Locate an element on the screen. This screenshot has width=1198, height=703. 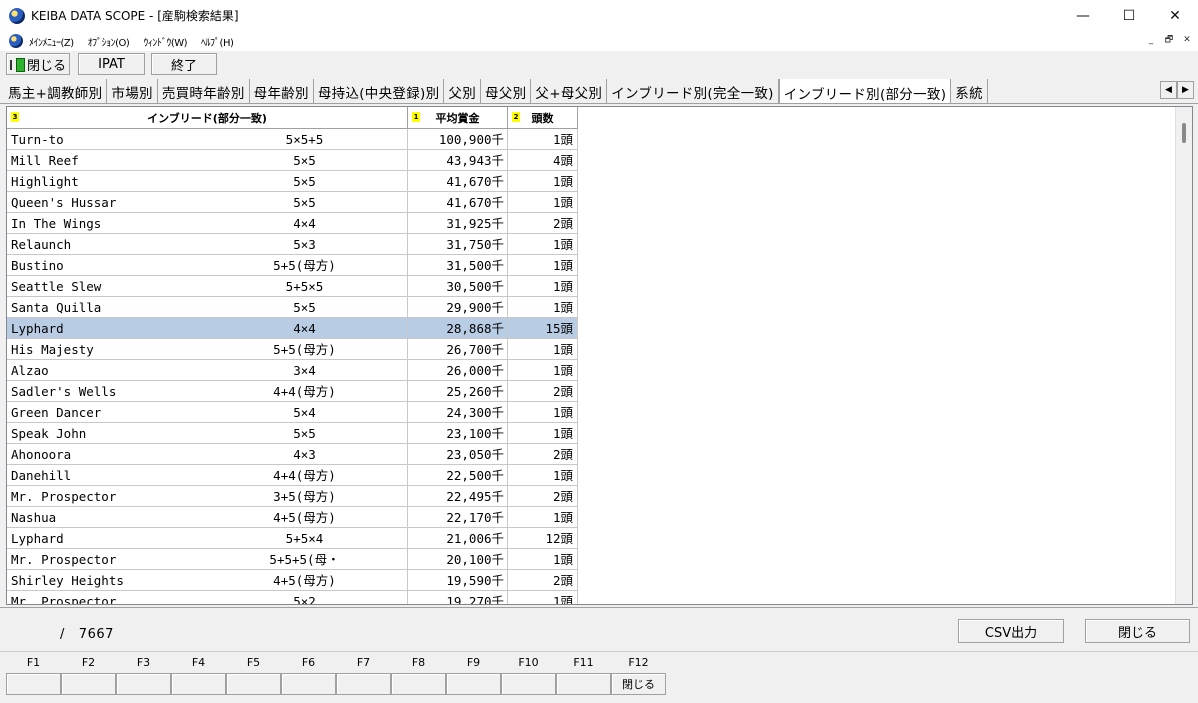
cell-cross: 4×4 is located at coordinates (337, 328).